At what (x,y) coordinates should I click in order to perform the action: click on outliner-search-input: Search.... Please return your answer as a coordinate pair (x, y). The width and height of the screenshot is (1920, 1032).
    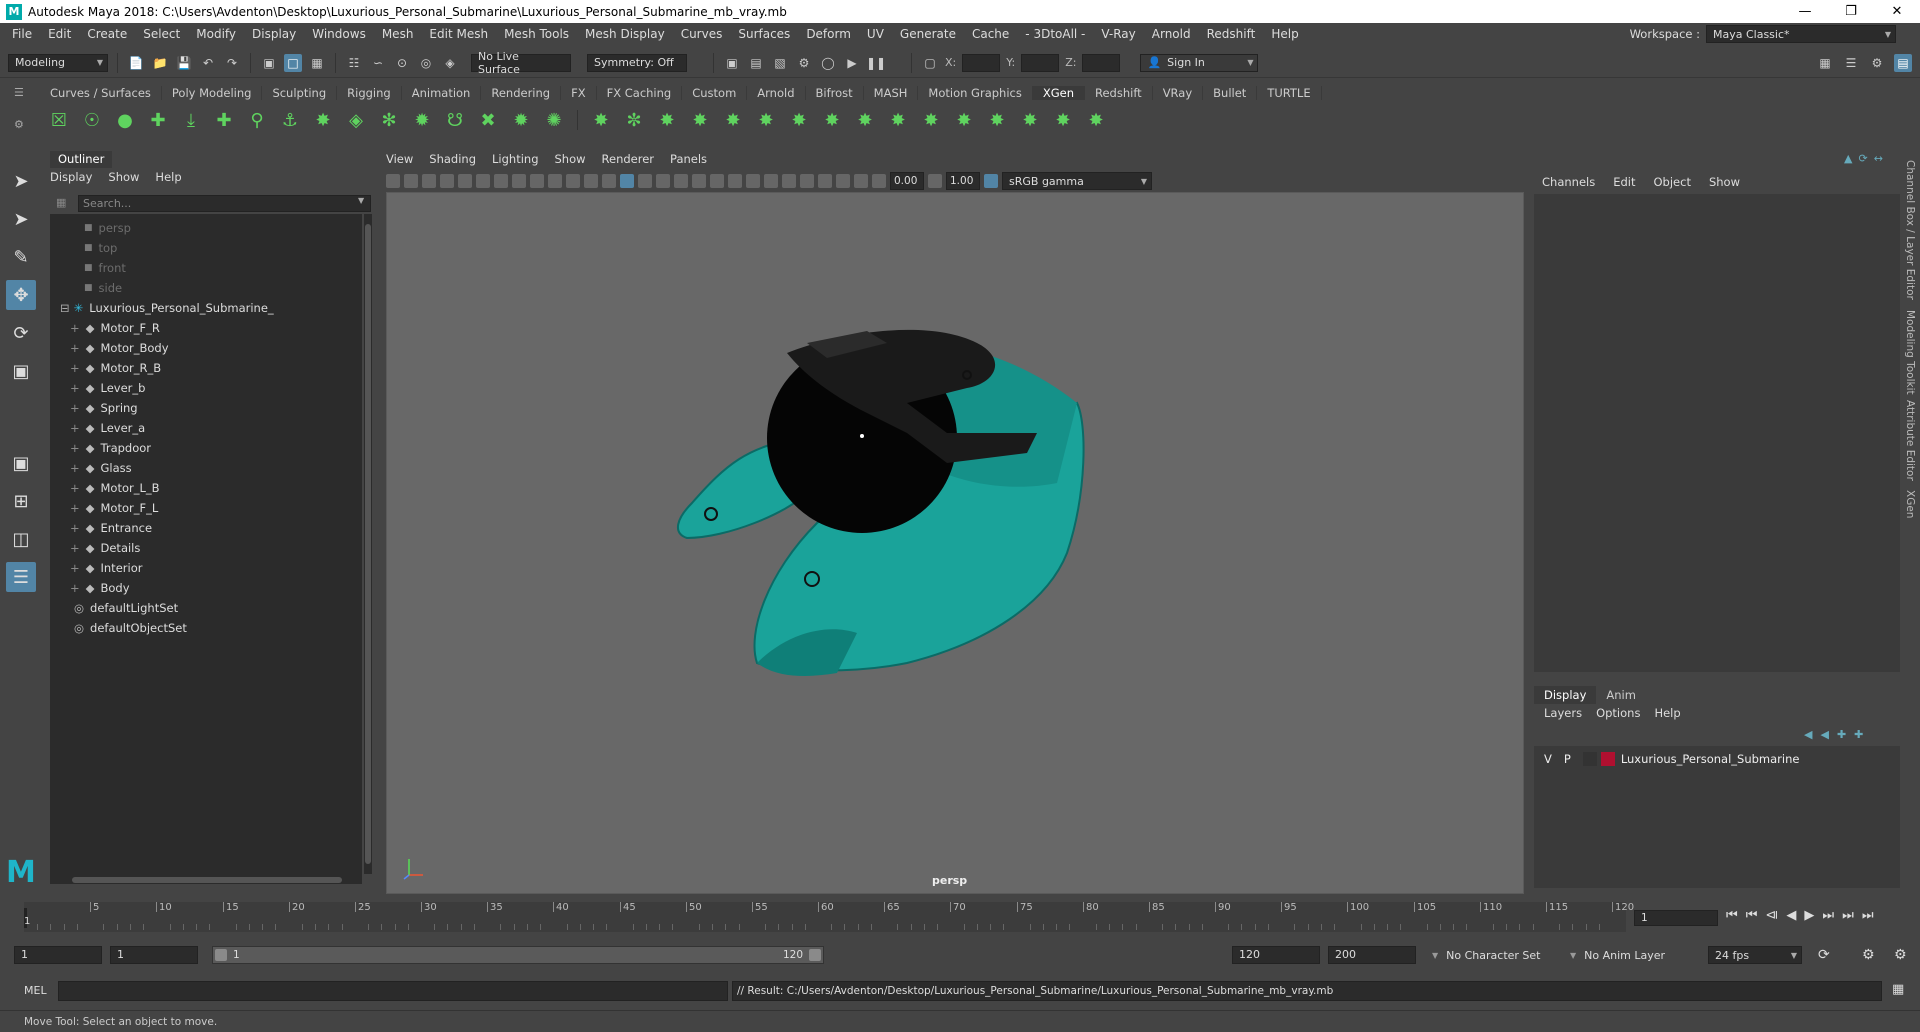
    Looking at the image, I should click on (224, 203).